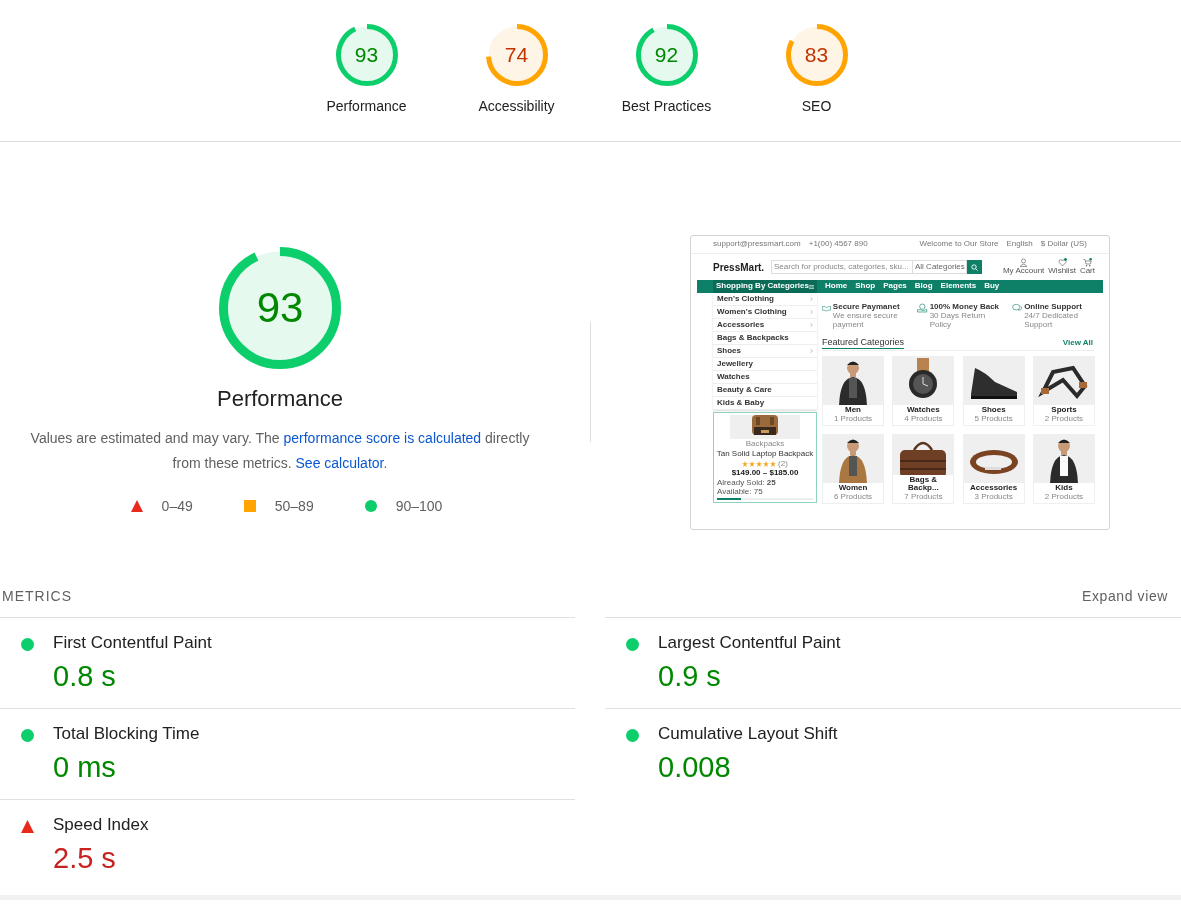  Describe the element at coordinates (863, 343) in the screenshot. I see `section-heading: Featured Categories` at that location.